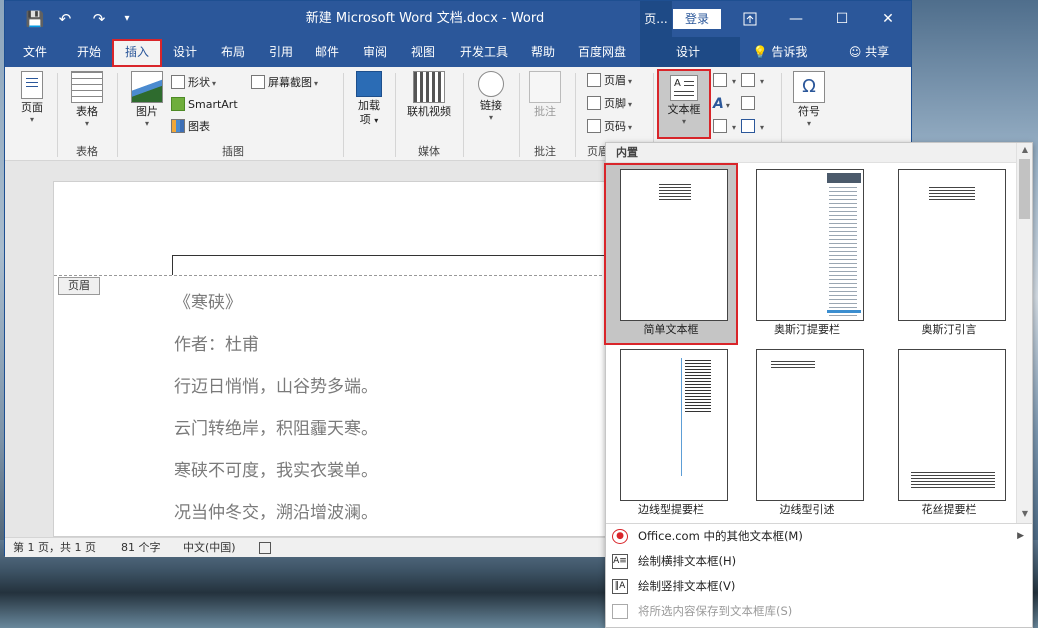 This screenshot has height=628, width=1038. Describe the element at coordinates (748, 80) in the screenshot. I see `signature-line-icon` at that location.